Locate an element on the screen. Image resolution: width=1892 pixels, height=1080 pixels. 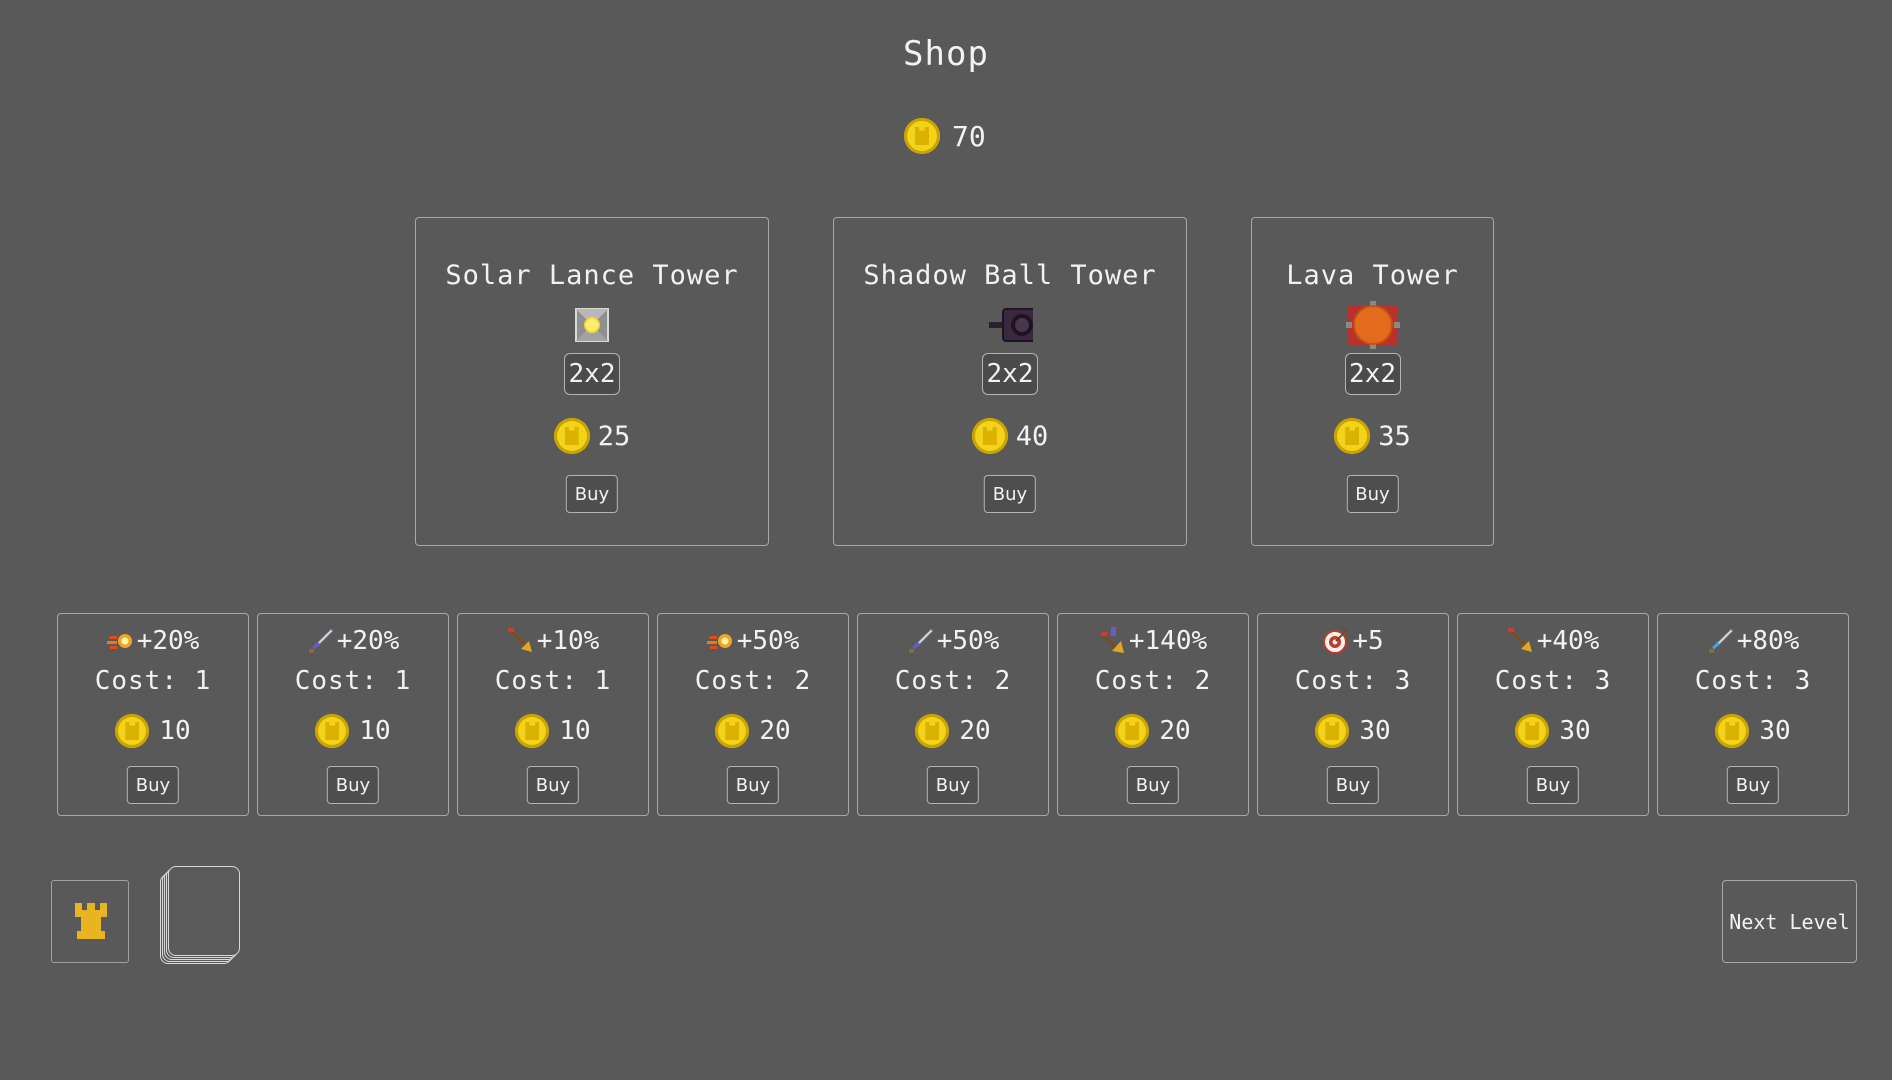
lava-tower-icon is located at coordinates (1372, 325).